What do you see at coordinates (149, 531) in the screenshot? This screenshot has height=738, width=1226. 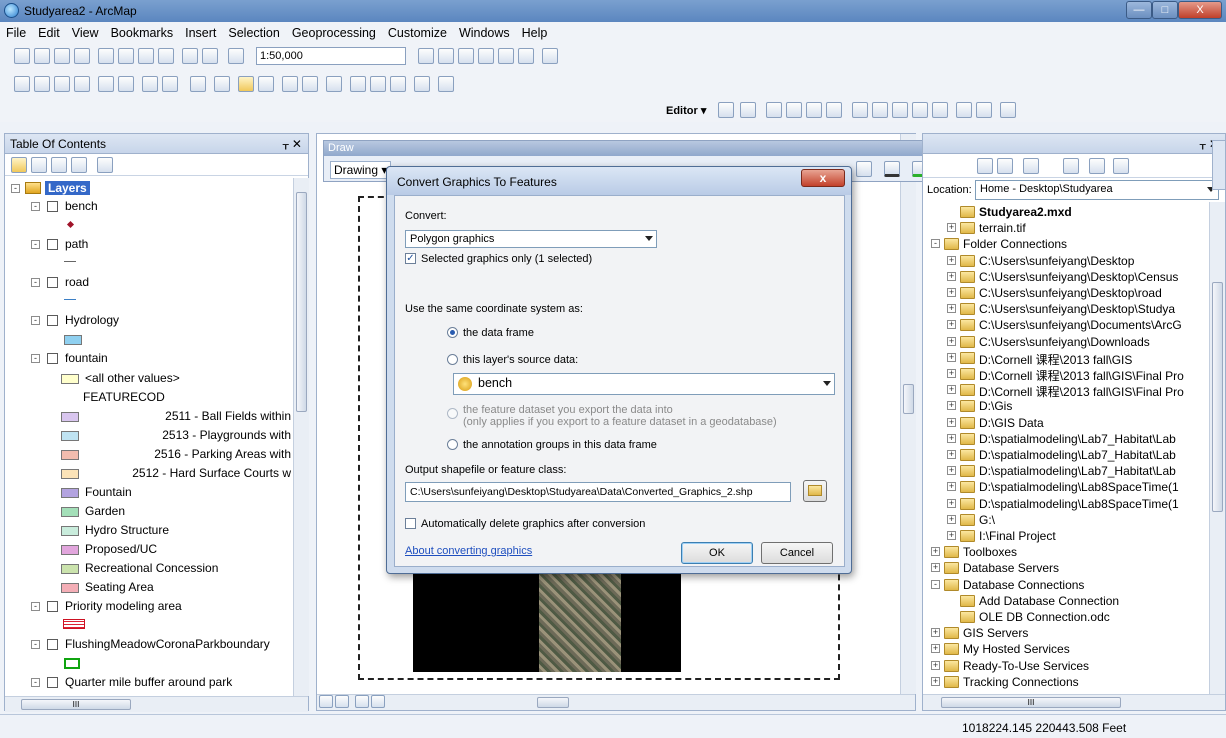 I see `legend-class-item: Hydro Structure` at bounding box center [149, 531].